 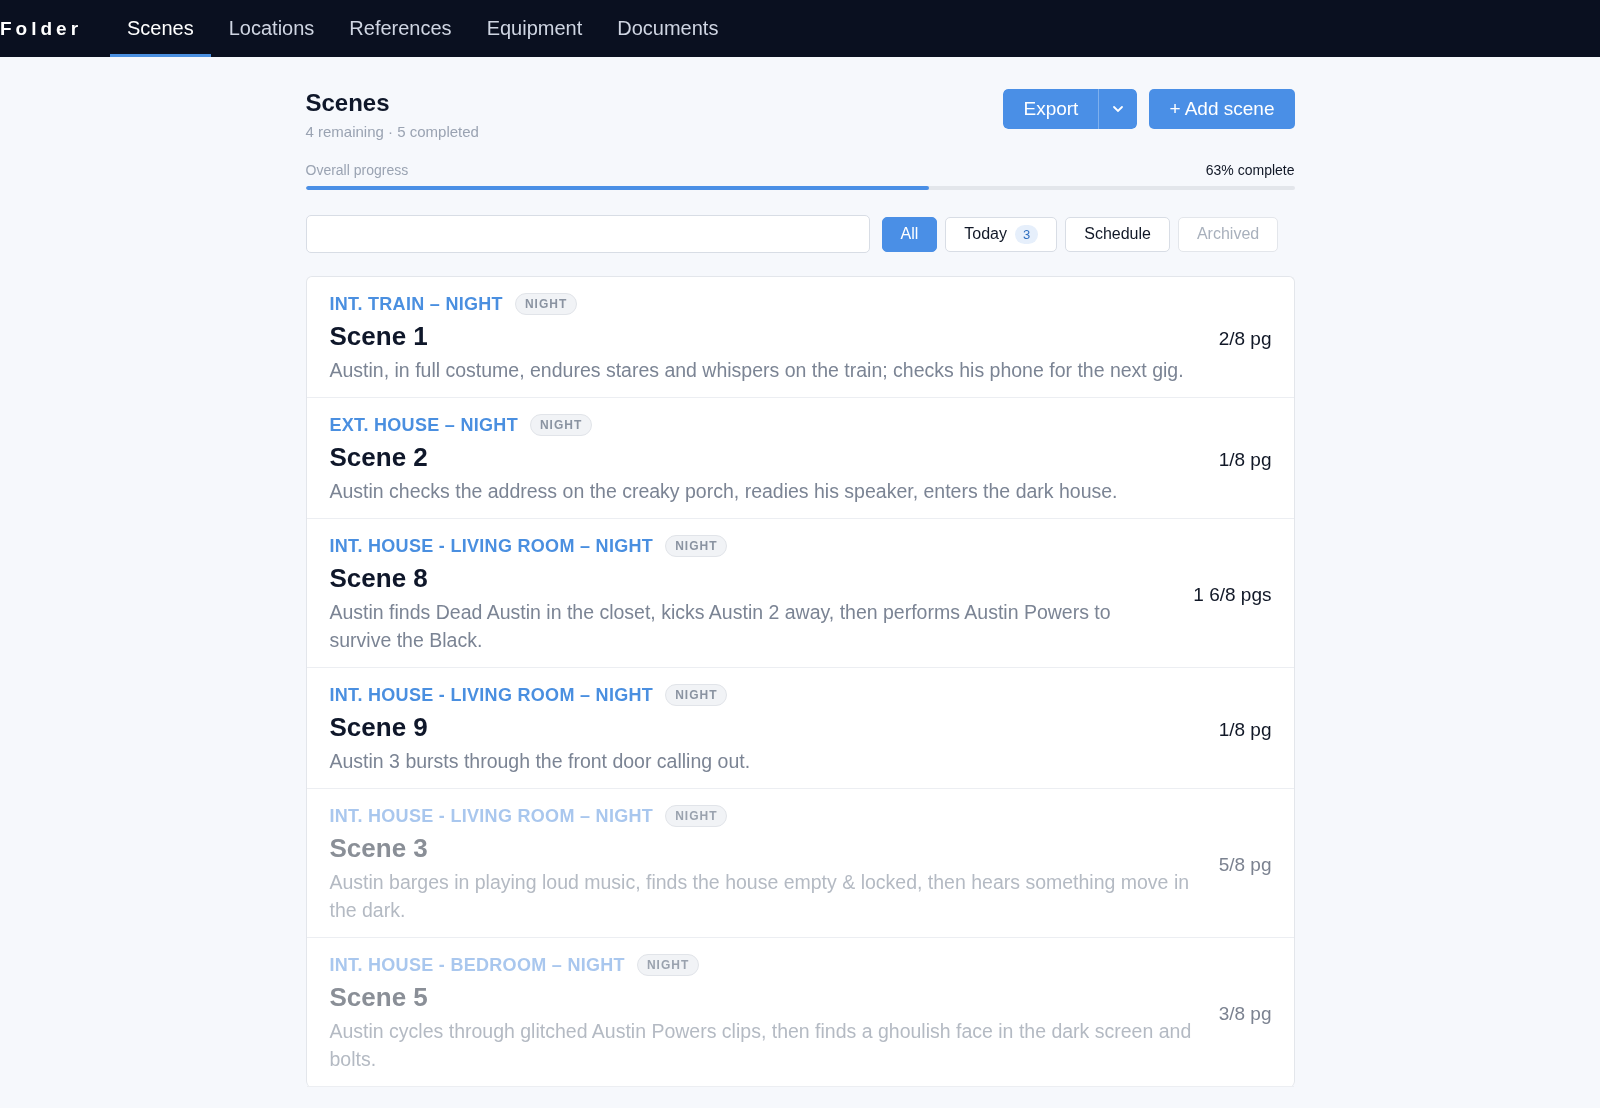 What do you see at coordinates (357, 170) in the screenshot?
I see `progress-label: Overall progress` at bounding box center [357, 170].